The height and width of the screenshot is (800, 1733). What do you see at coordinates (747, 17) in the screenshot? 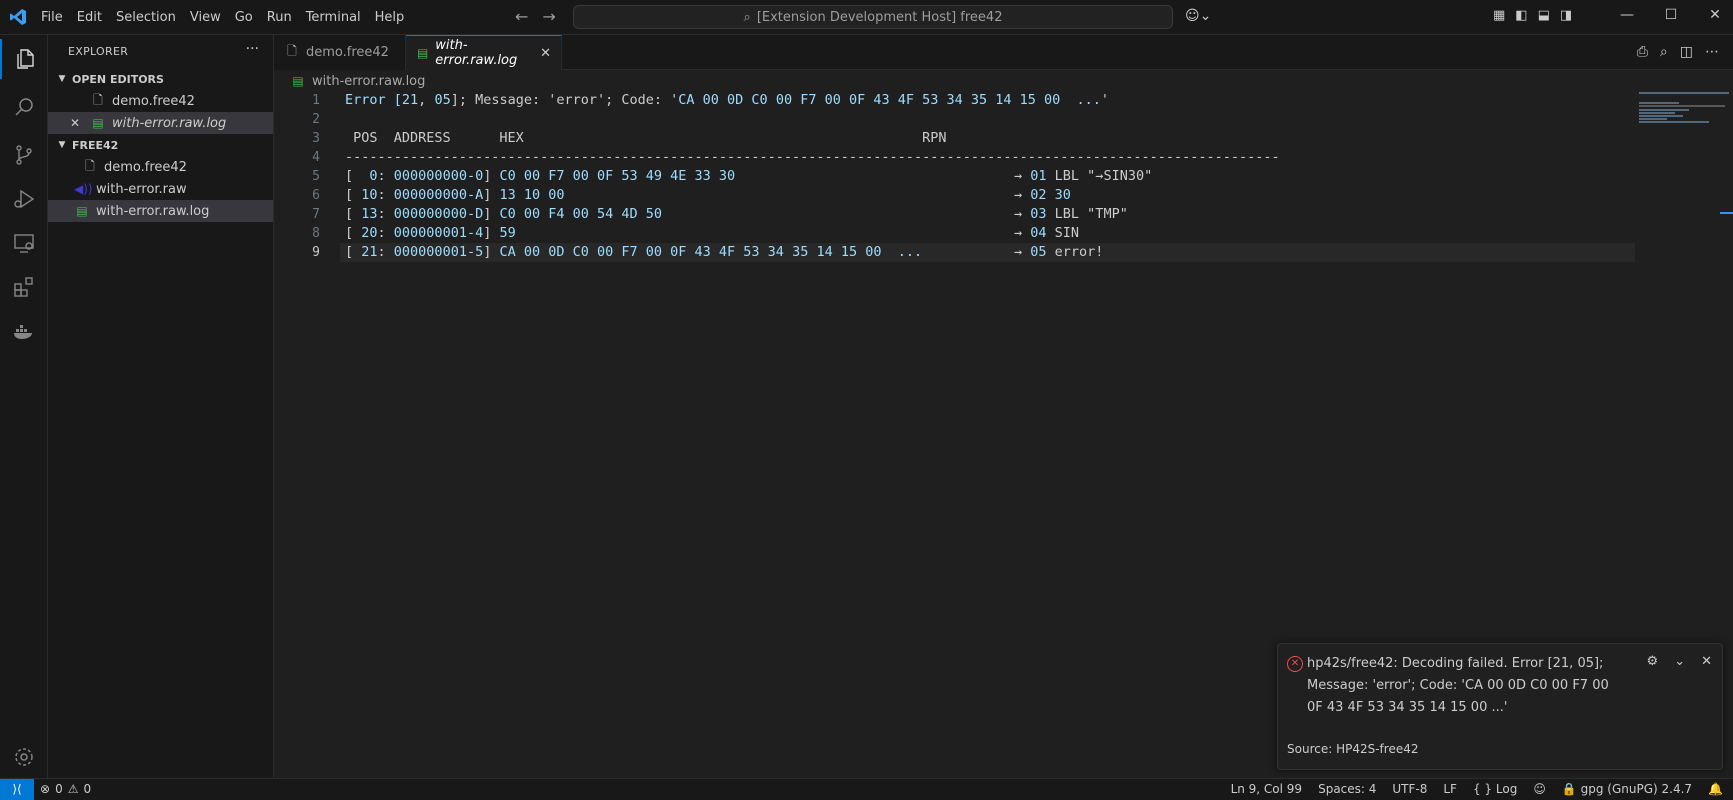
I see `search-icon: ⌕` at bounding box center [747, 17].